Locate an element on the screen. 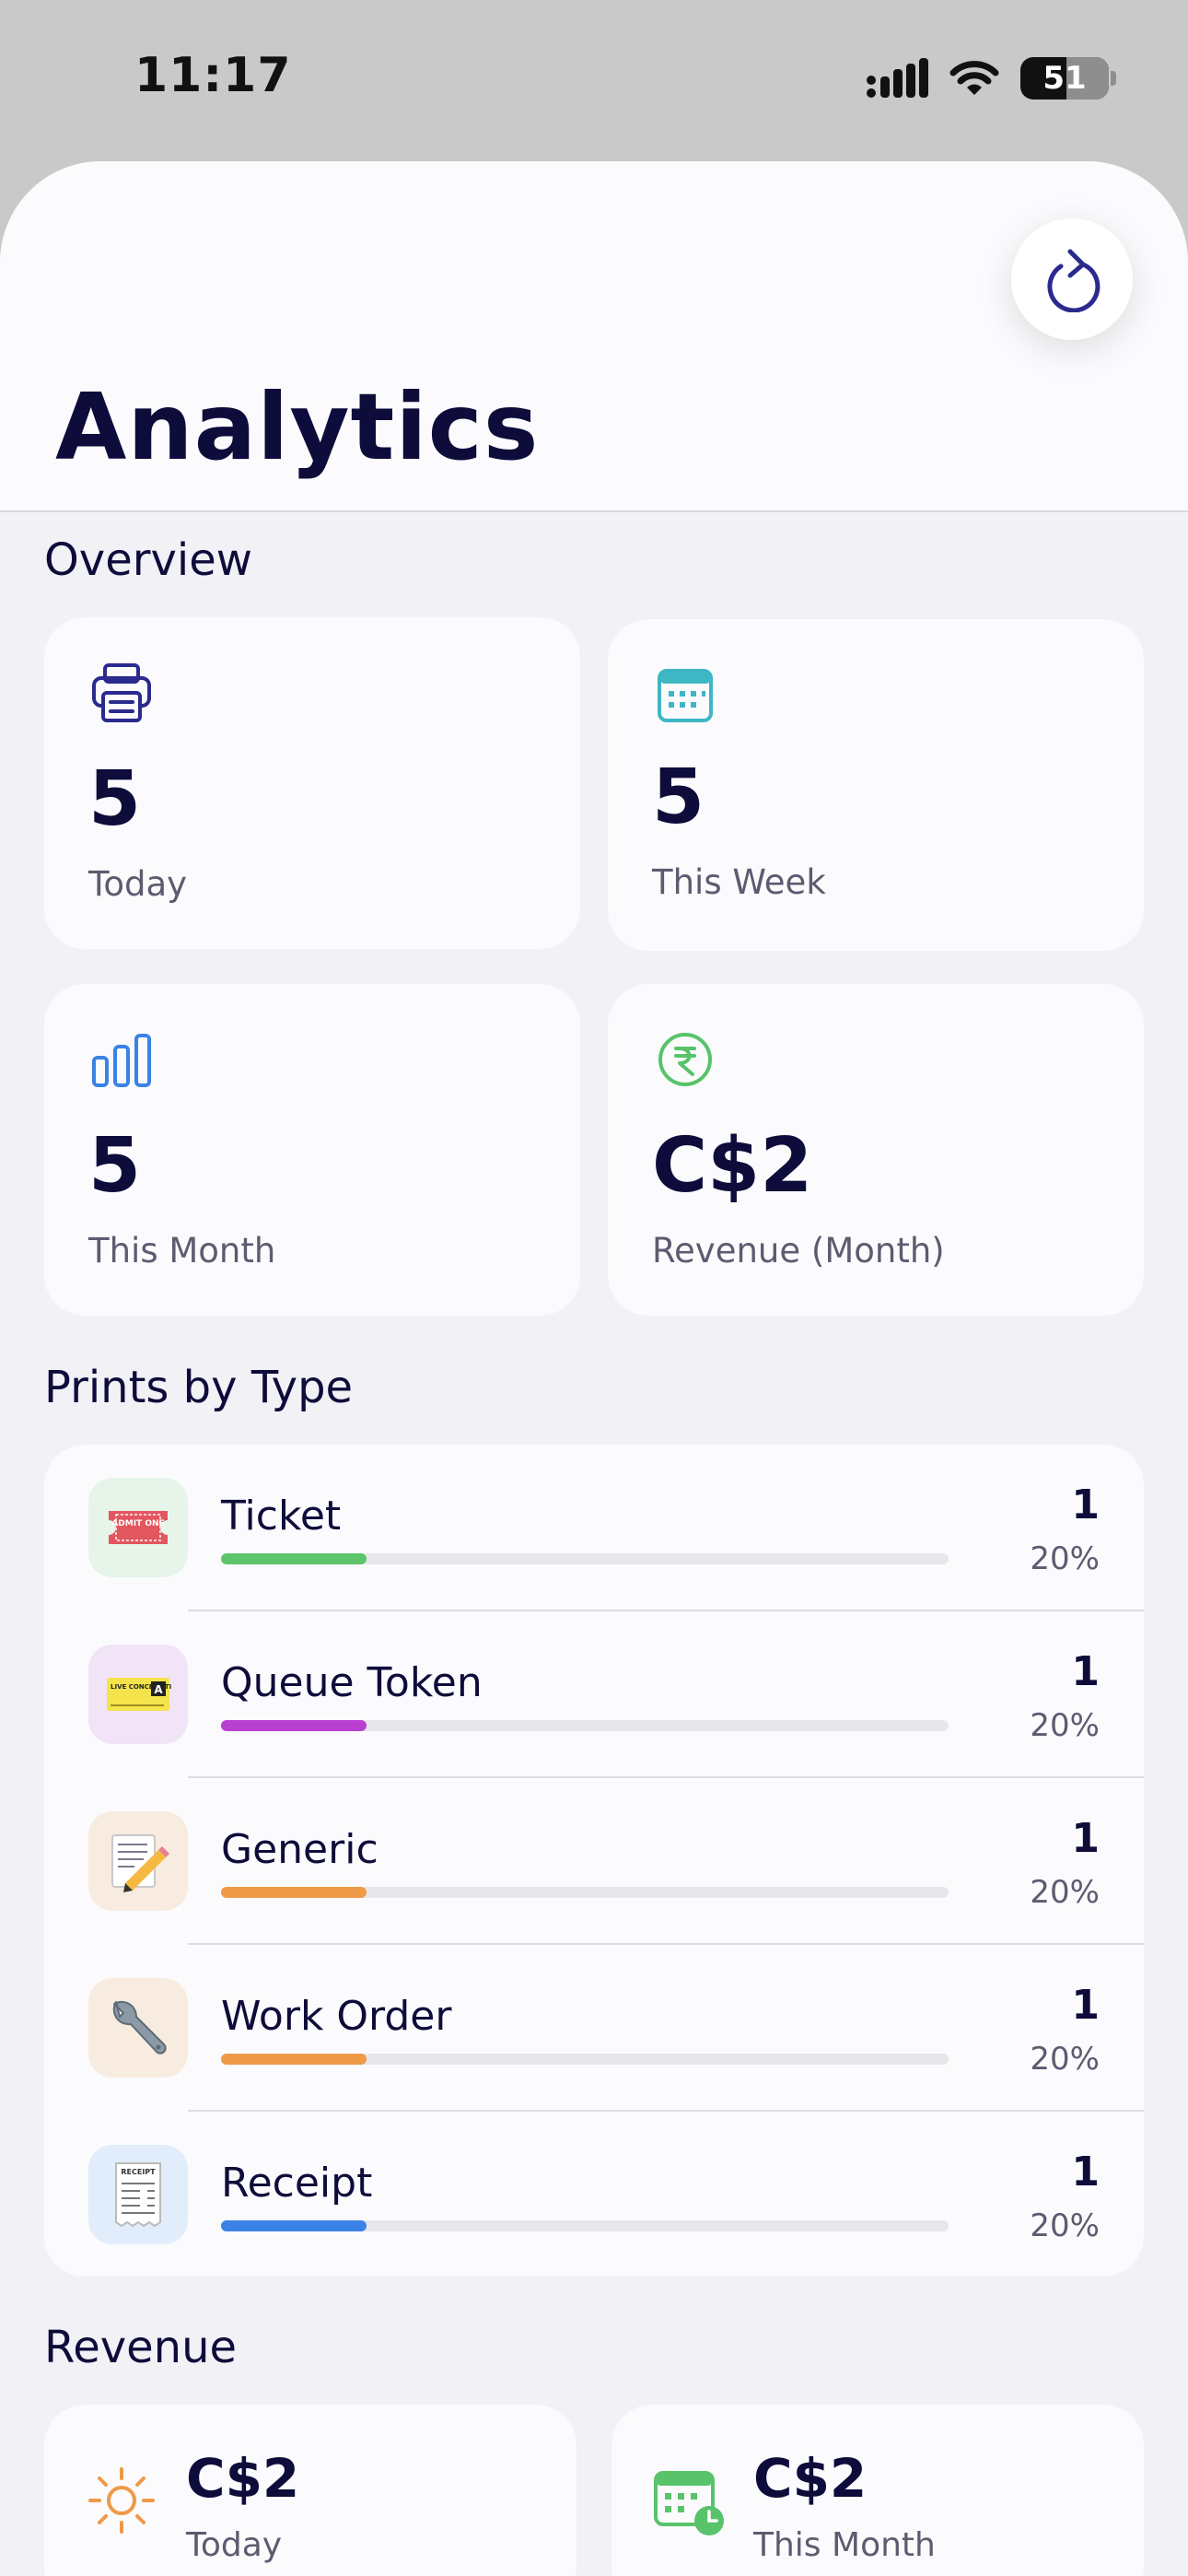 The image size is (1188, 2576). refresh-button is located at coordinates (1072, 279).